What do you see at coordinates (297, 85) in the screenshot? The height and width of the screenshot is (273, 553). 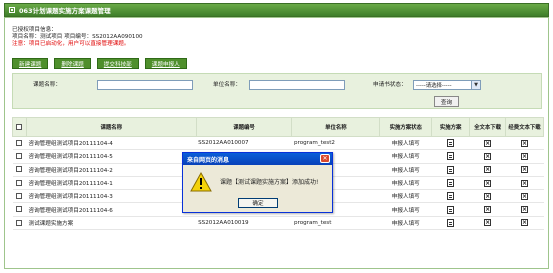 I see `unit-name-input` at bounding box center [297, 85].